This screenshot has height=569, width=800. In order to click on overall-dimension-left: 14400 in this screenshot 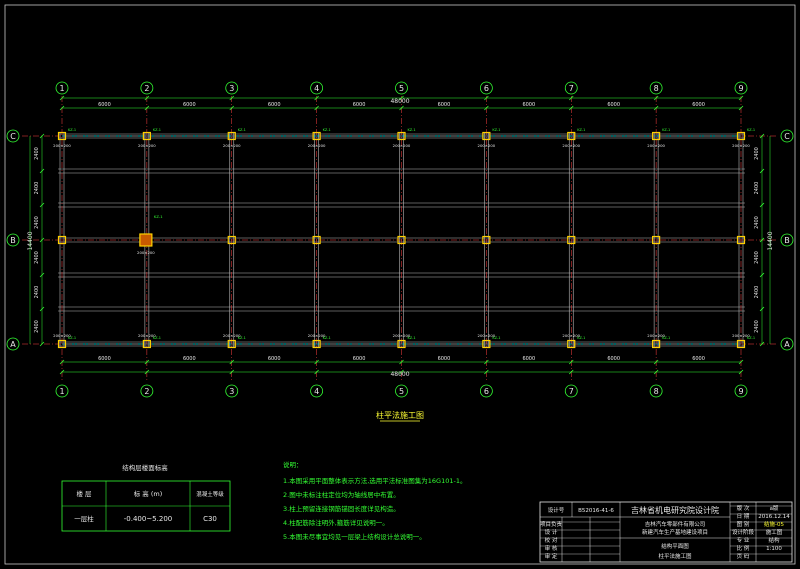, I will do `click(30, 240)`.